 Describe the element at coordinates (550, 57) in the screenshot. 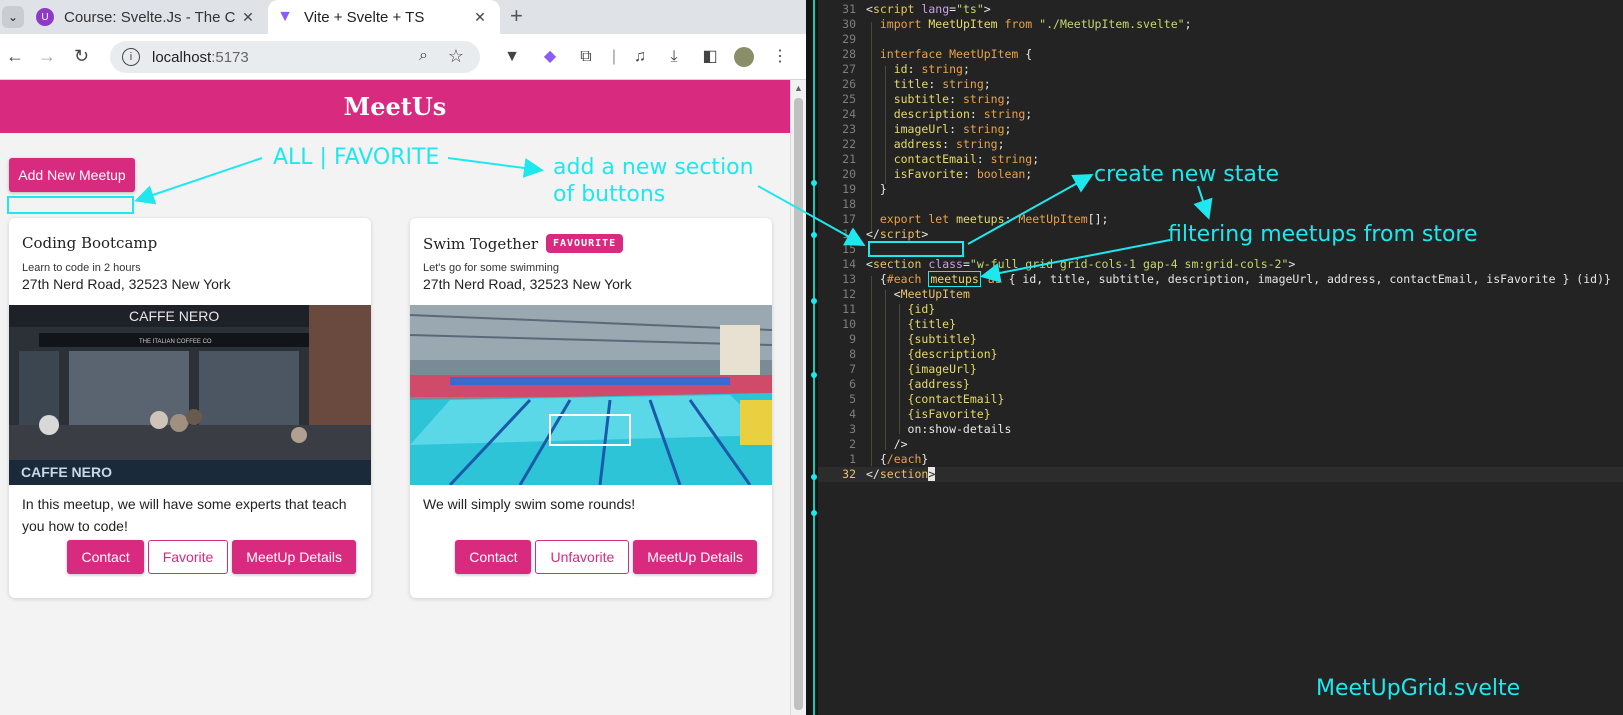

I see `extension-shield-icon: ◆` at that location.